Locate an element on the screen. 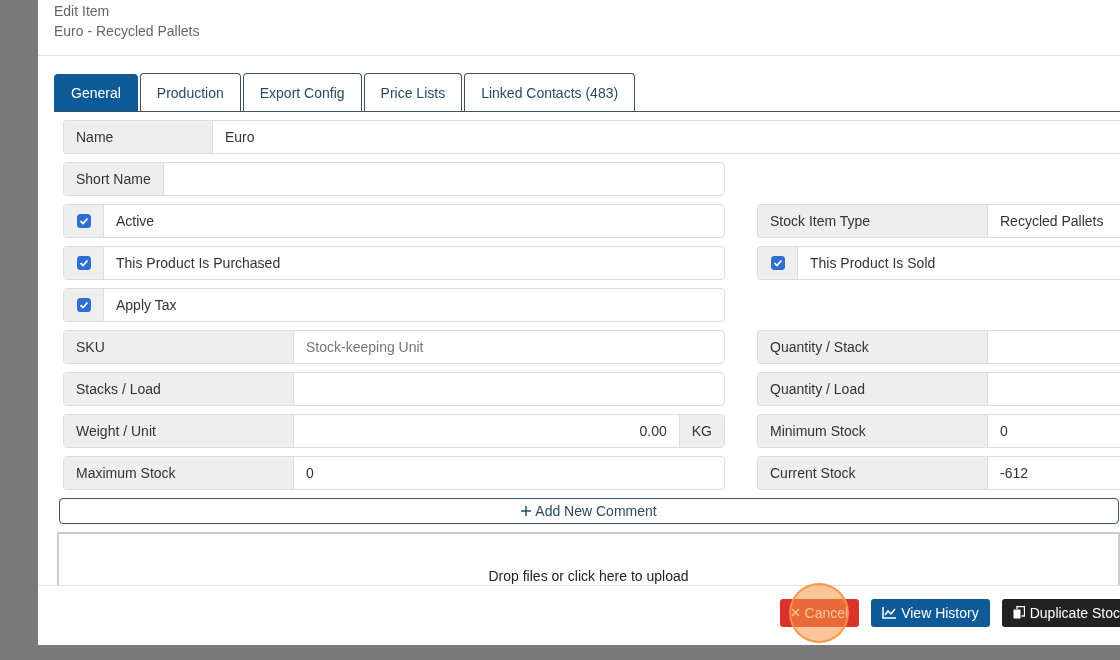 This screenshot has height=660, width=1120. copy-icon is located at coordinates (1018, 612).